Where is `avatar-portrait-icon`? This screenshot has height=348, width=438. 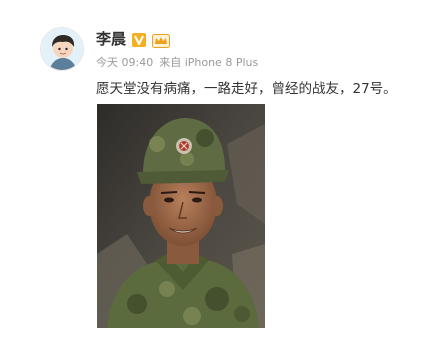
avatar-portrait-icon is located at coordinates (62, 49).